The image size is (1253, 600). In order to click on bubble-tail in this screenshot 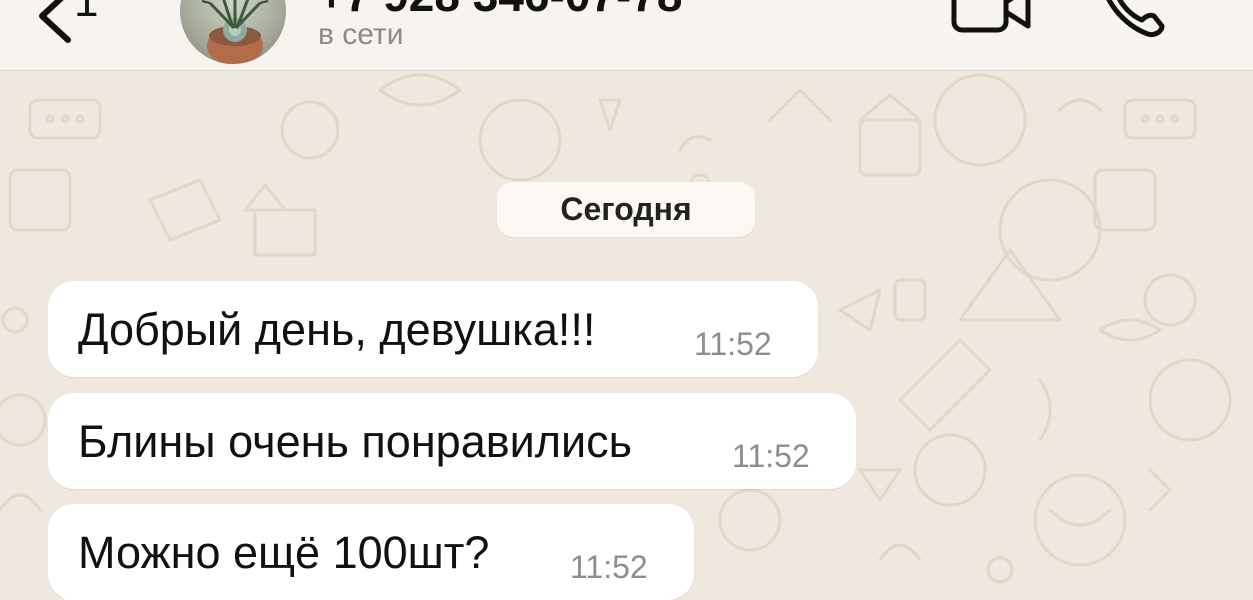, I will do `click(60, 589)`.